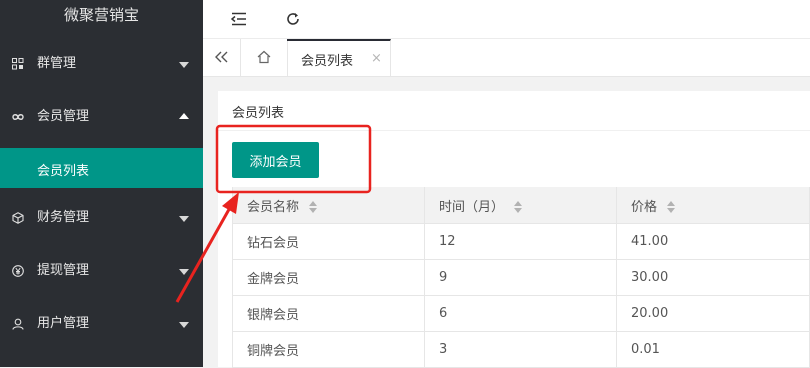  I want to click on column-header-label: 价格, so click(644, 207).